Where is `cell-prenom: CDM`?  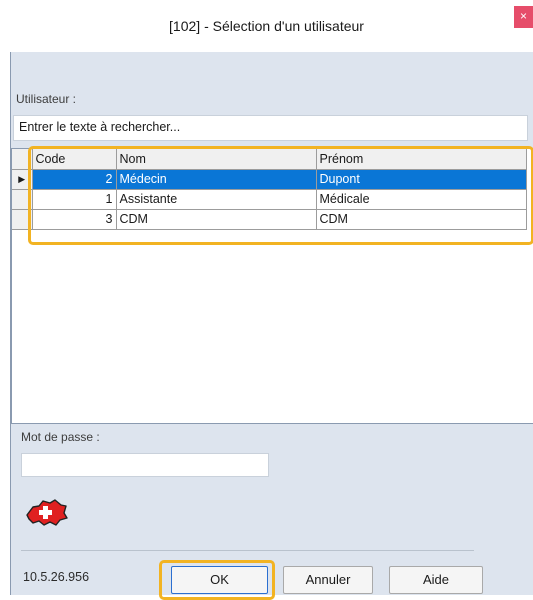
cell-prenom: CDM is located at coordinates (421, 219).